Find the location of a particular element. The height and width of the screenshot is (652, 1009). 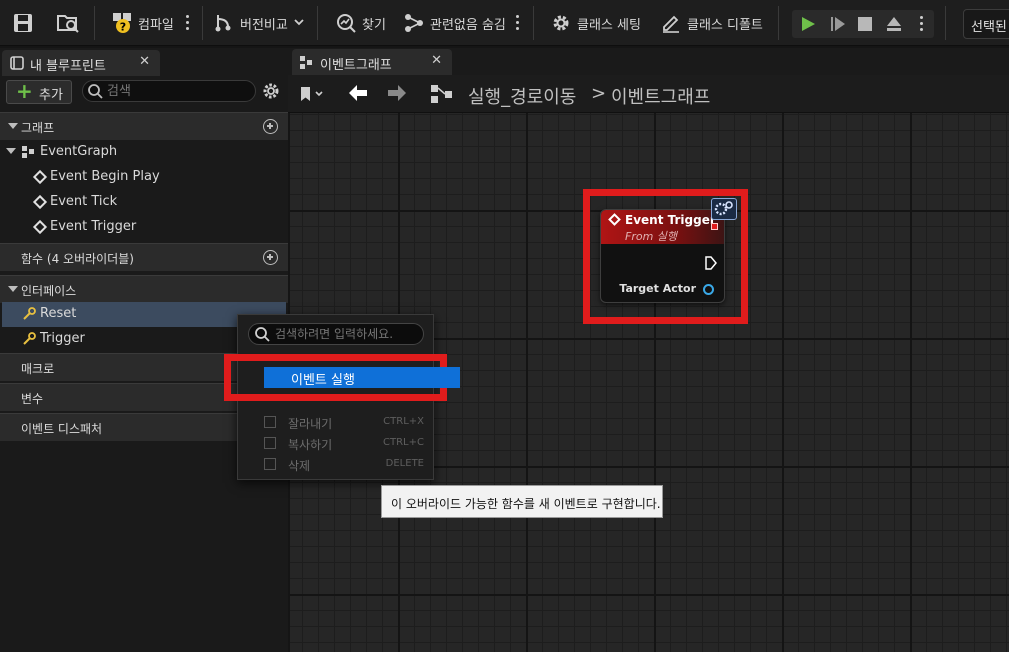

forward-arrow-icon is located at coordinates (397, 93).